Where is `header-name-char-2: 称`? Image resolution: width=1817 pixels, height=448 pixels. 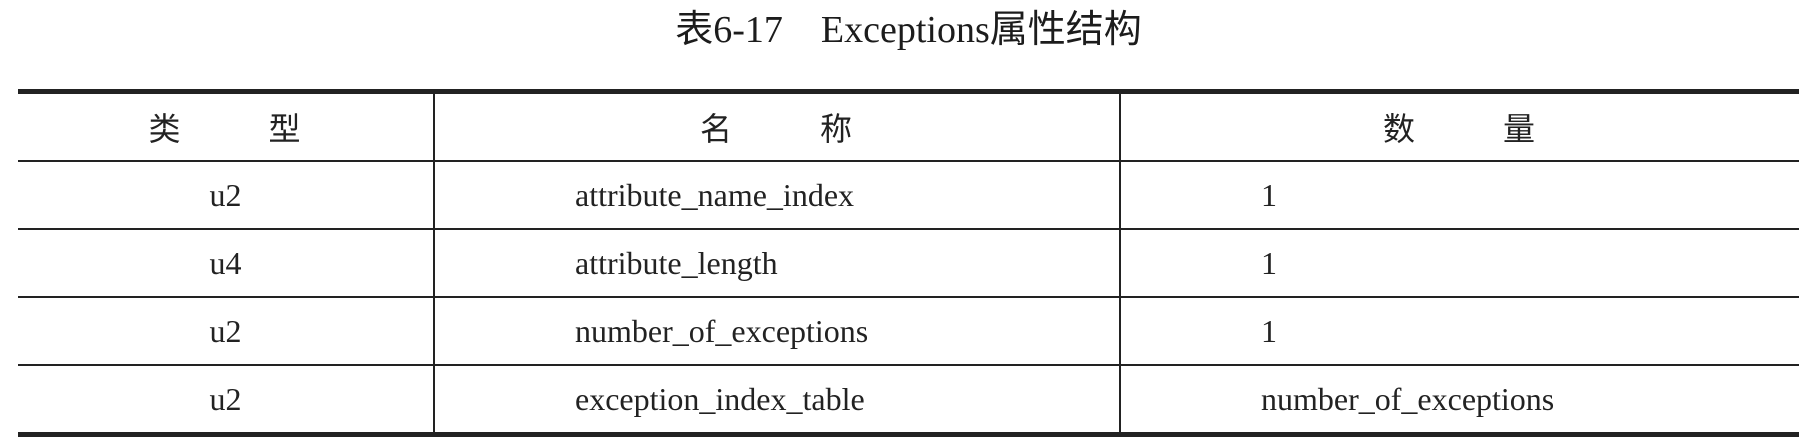
header-name-char-2: 称 is located at coordinates (837, 129).